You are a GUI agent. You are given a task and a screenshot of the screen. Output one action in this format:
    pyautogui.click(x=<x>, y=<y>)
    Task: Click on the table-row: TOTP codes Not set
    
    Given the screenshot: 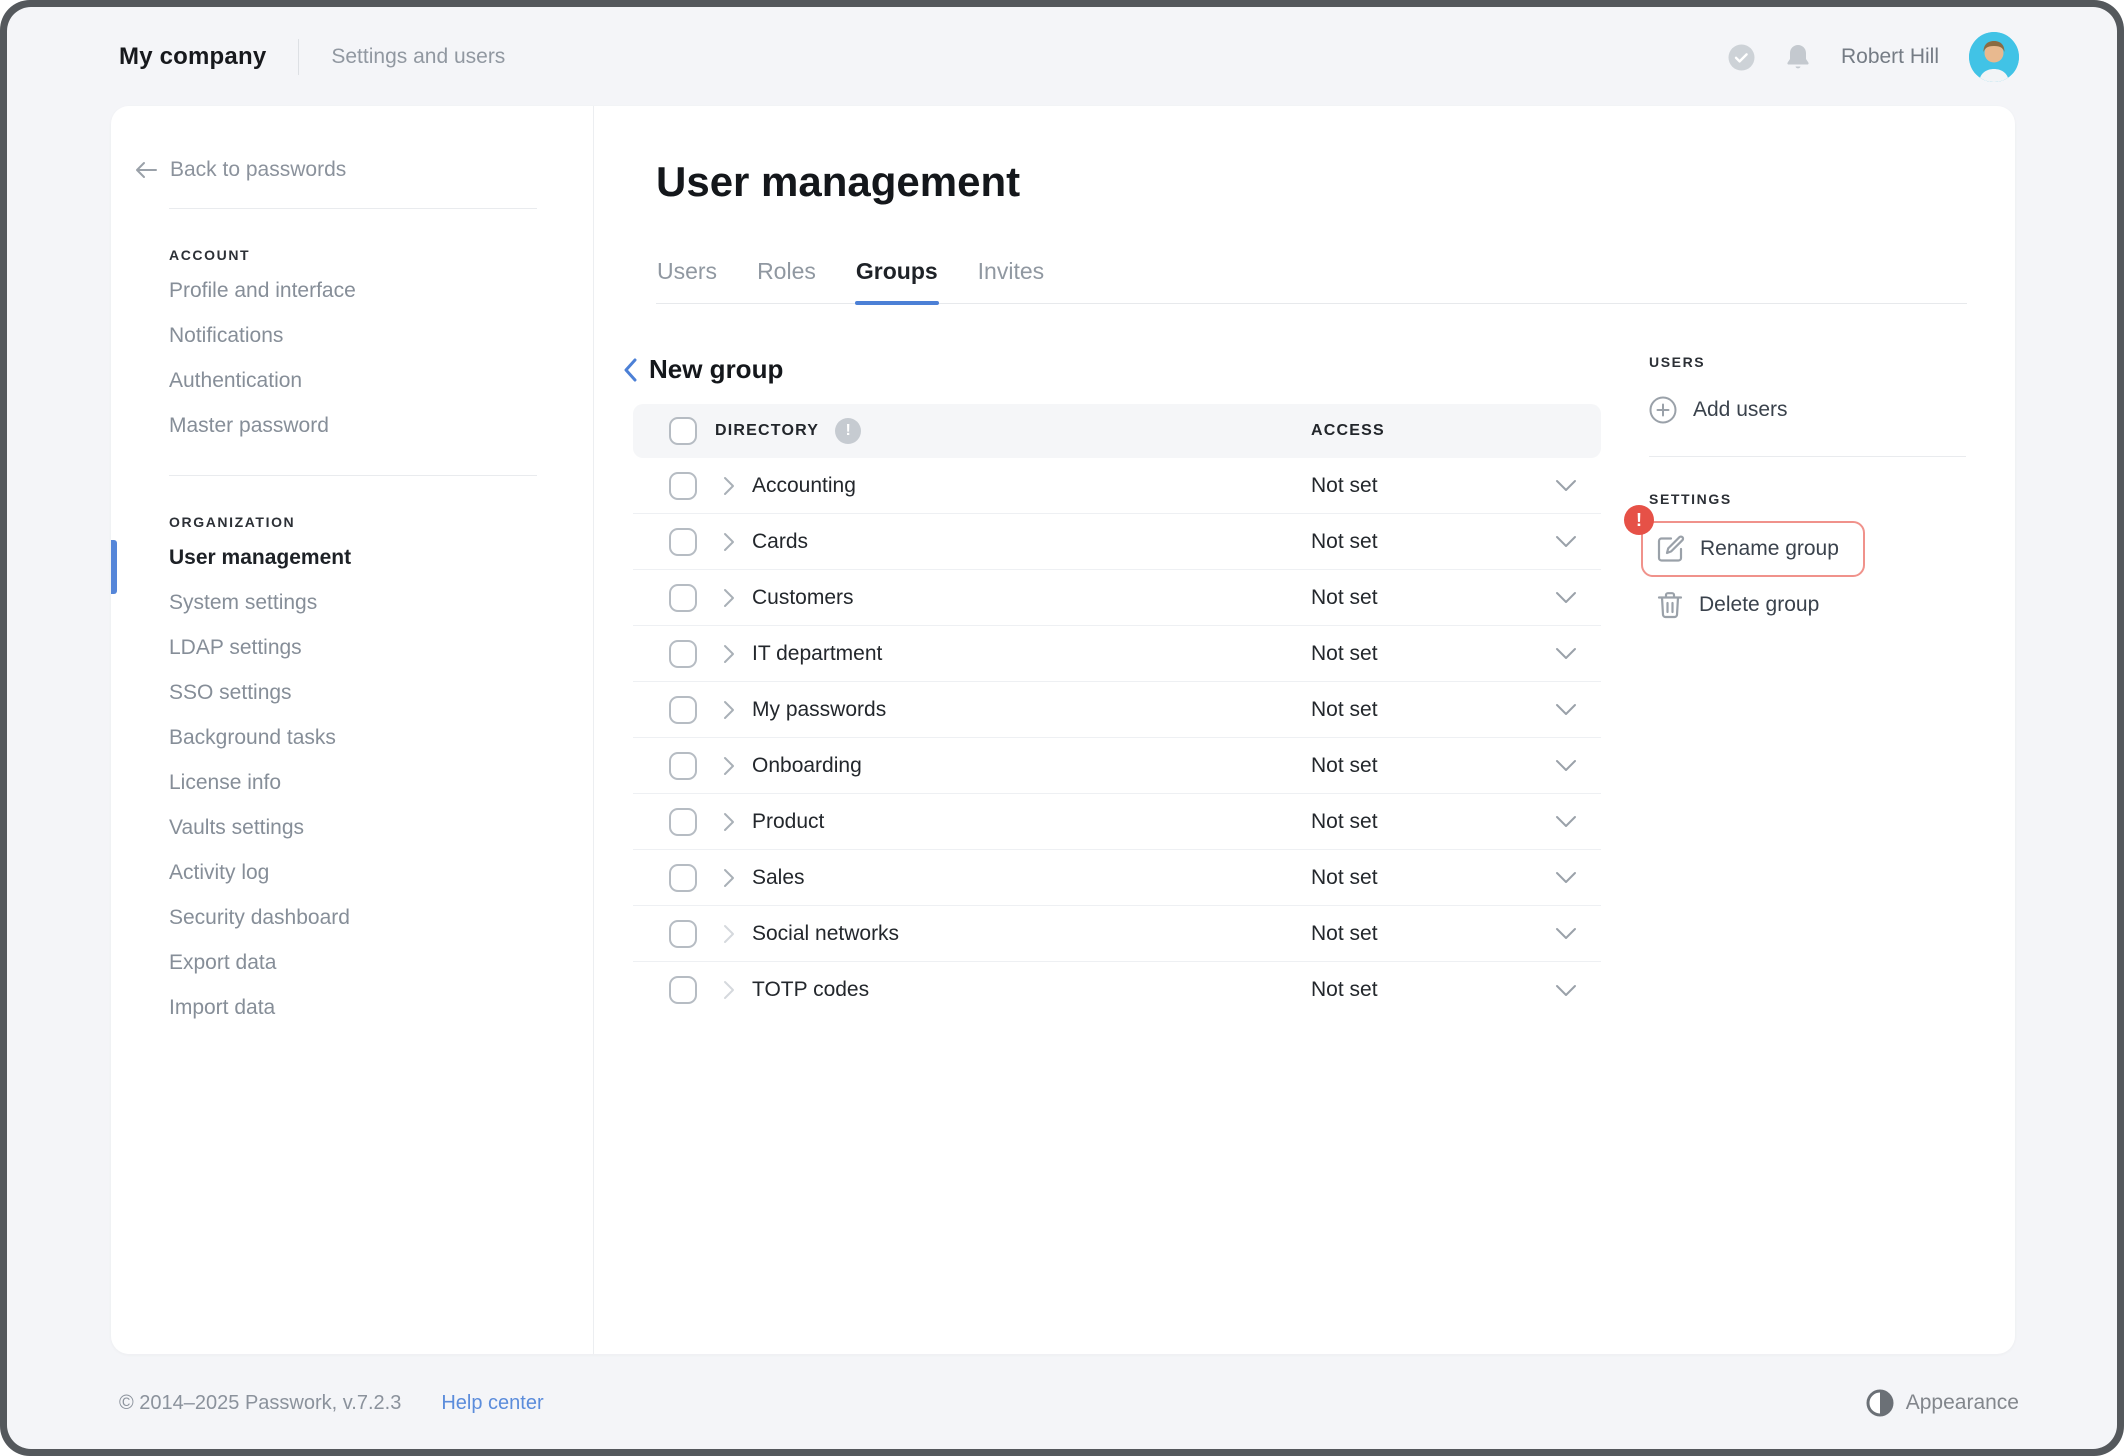 What is the action you would take?
    pyautogui.click(x=1117, y=990)
    